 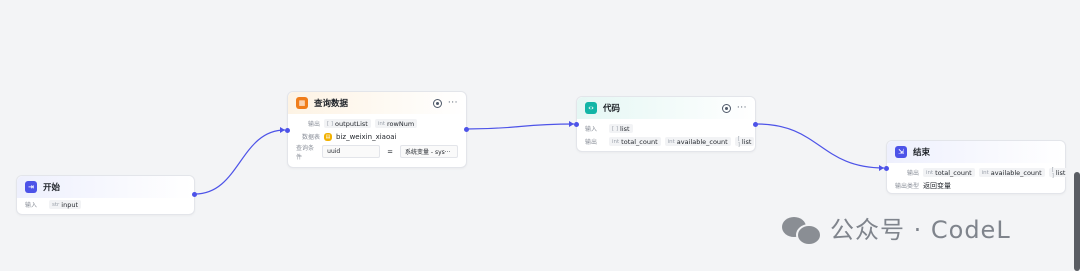 I want to click on node-code-header: ‹› 代码 ···, so click(x=666, y=108).